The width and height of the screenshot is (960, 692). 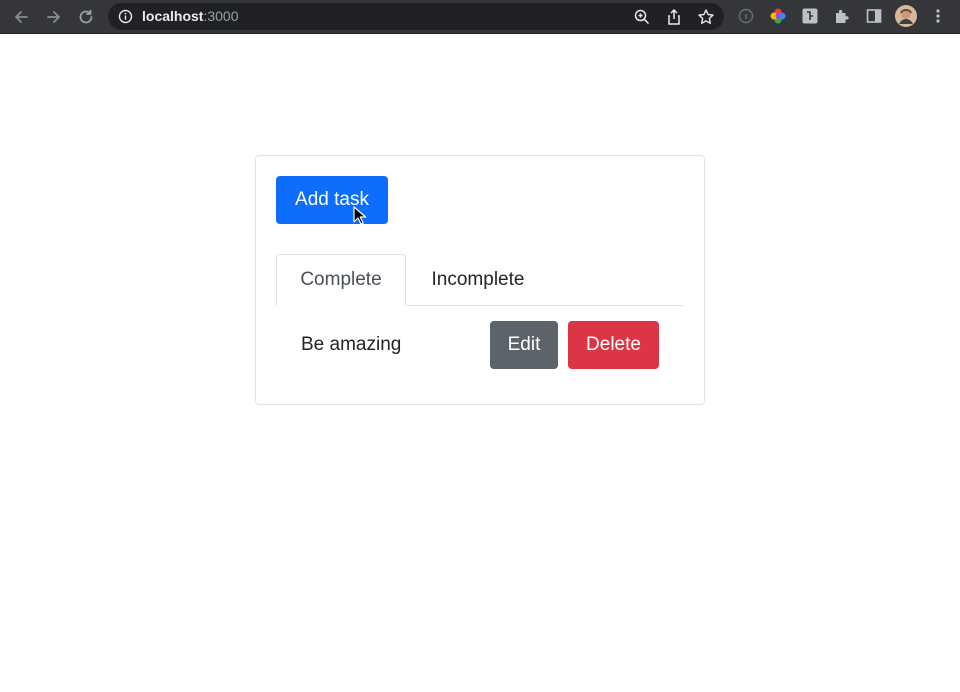 I want to click on url-port: :3000, so click(x=221, y=16).